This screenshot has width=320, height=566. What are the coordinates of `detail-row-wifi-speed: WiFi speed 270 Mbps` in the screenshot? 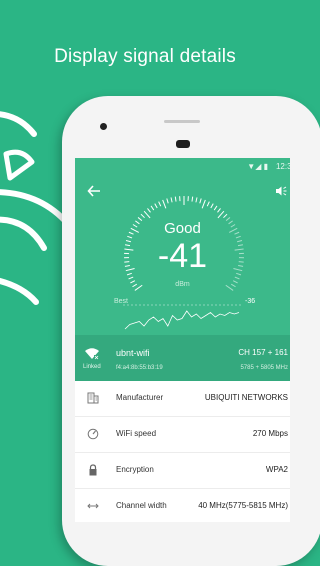 It's located at (182, 435).